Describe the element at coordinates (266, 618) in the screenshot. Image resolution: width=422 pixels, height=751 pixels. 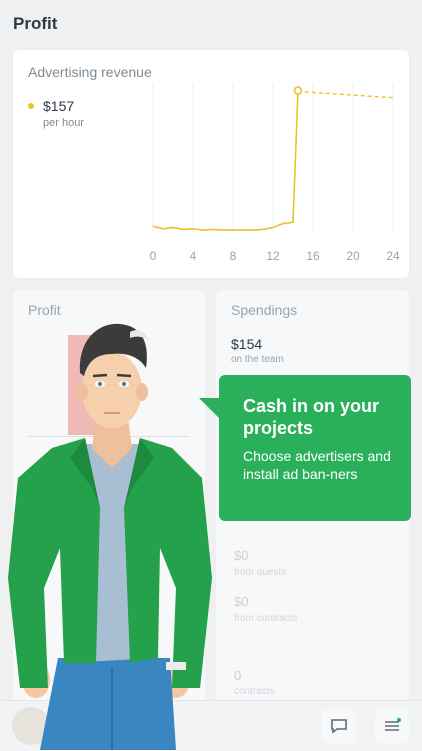
I see `contracts-income-sub: from contracts` at that location.